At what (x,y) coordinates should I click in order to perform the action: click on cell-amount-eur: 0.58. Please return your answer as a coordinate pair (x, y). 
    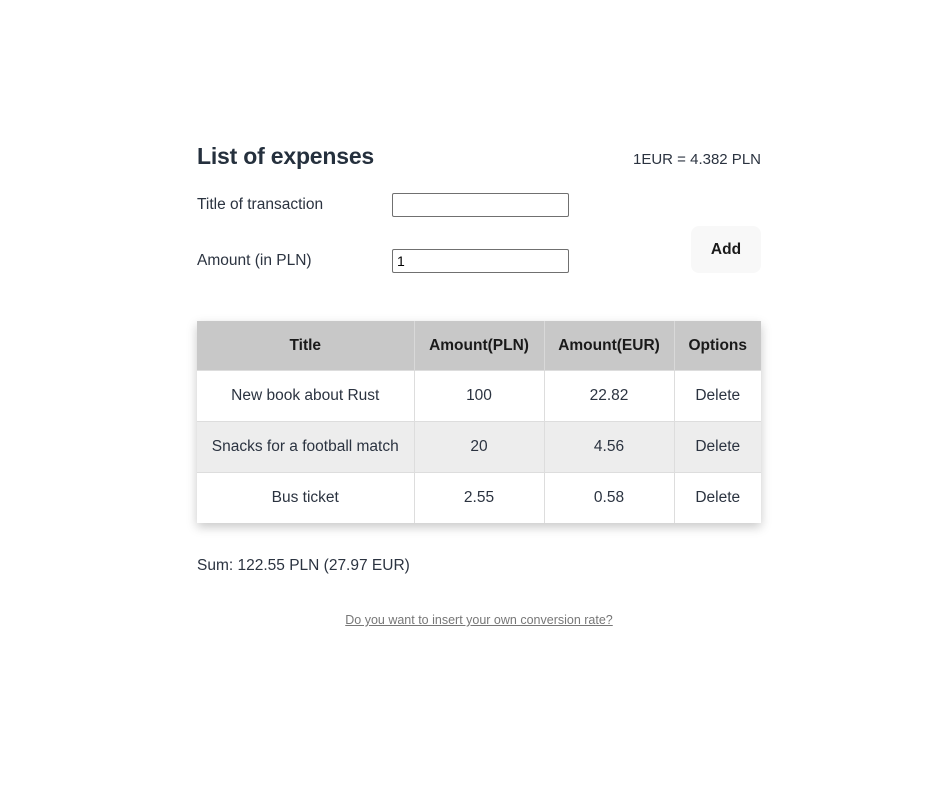
    Looking at the image, I should click on (608, 497).